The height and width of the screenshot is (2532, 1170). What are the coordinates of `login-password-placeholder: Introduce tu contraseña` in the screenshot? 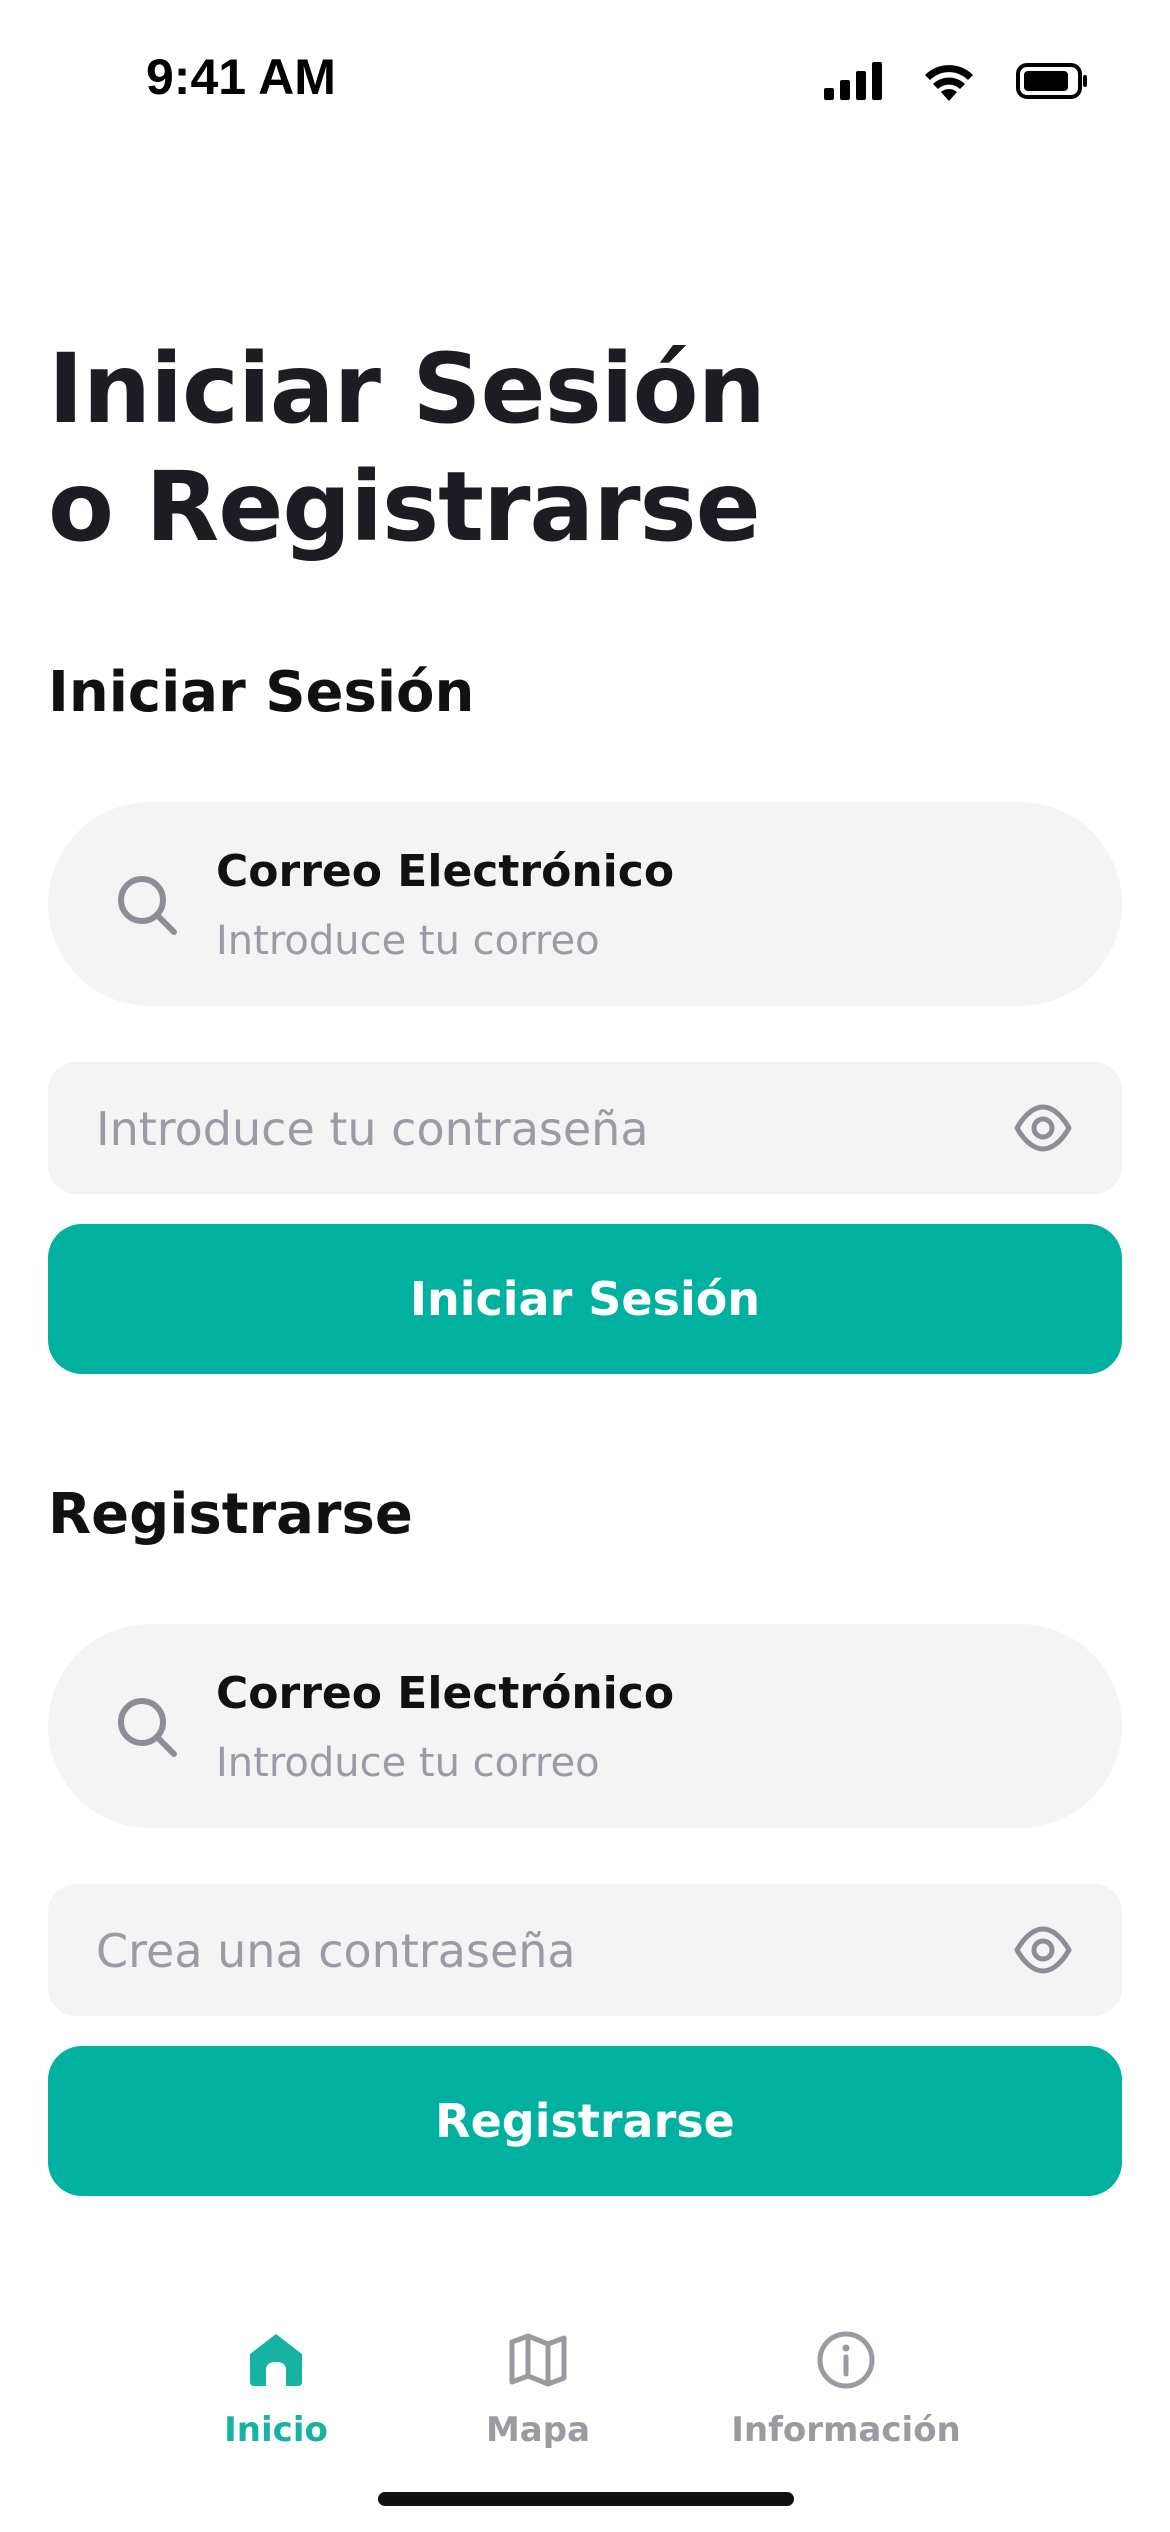 It's located at (372, 1129).